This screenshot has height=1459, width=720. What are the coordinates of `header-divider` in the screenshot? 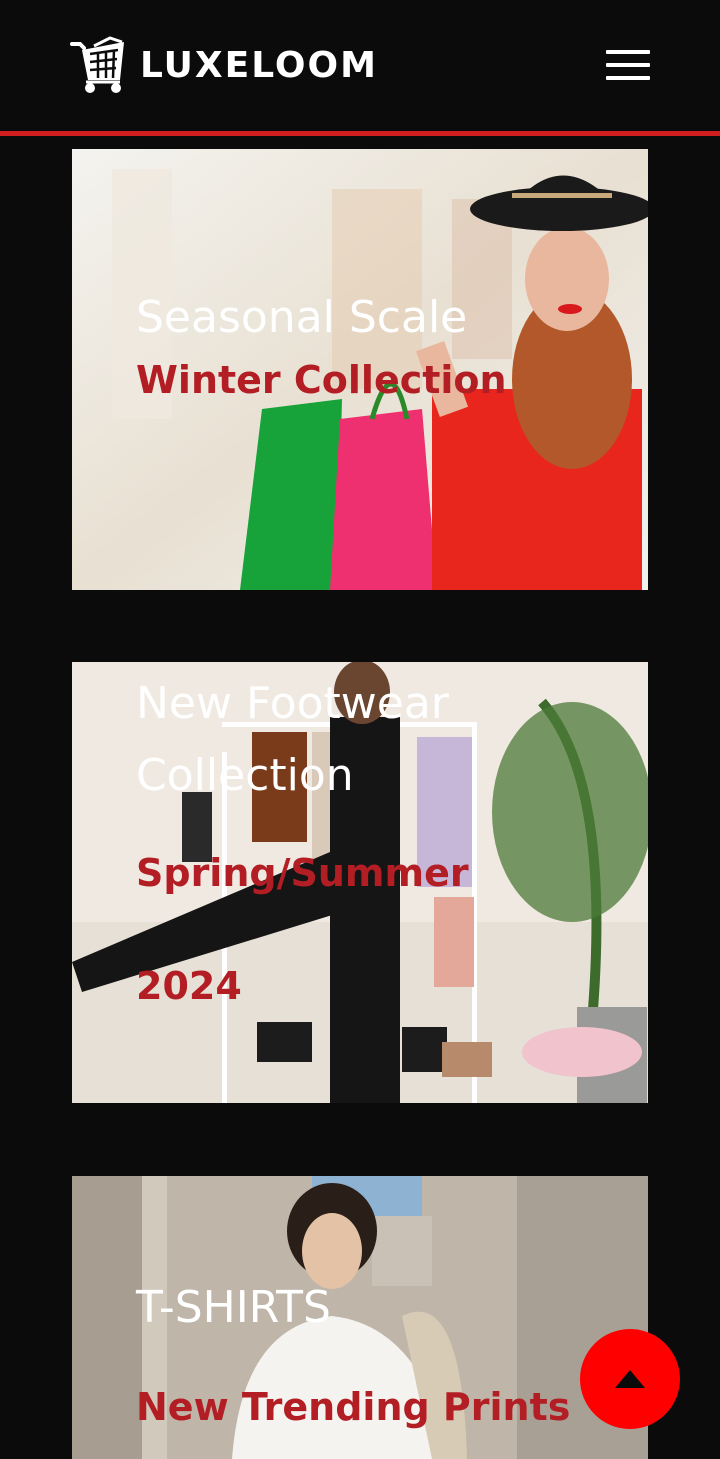 It's located at (360, 133).